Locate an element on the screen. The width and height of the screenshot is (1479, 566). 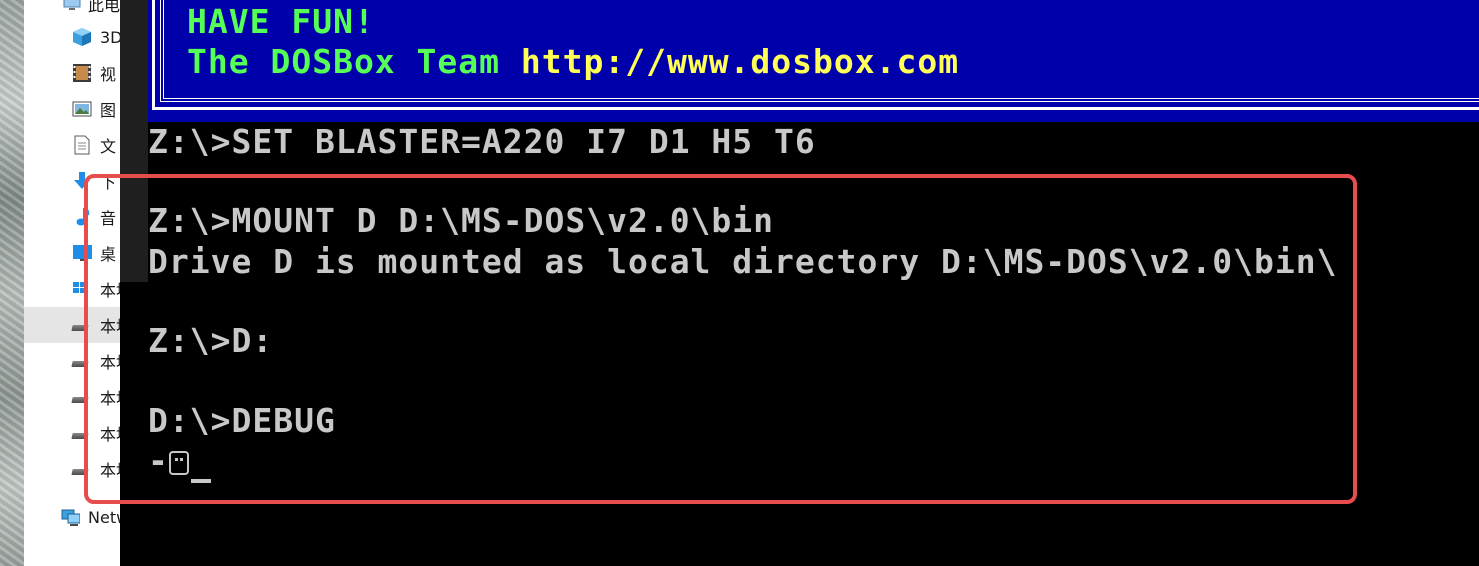
banner-team-line: The DOSBox Team http://www.dosbox.com is located at coordinates (573, 61).